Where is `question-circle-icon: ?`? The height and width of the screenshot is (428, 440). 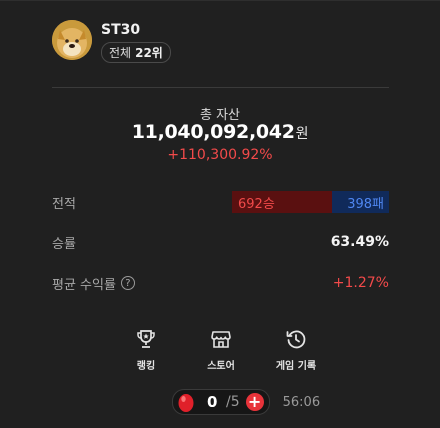 question-circle-icon: ? is located at coordinates (127, 283).